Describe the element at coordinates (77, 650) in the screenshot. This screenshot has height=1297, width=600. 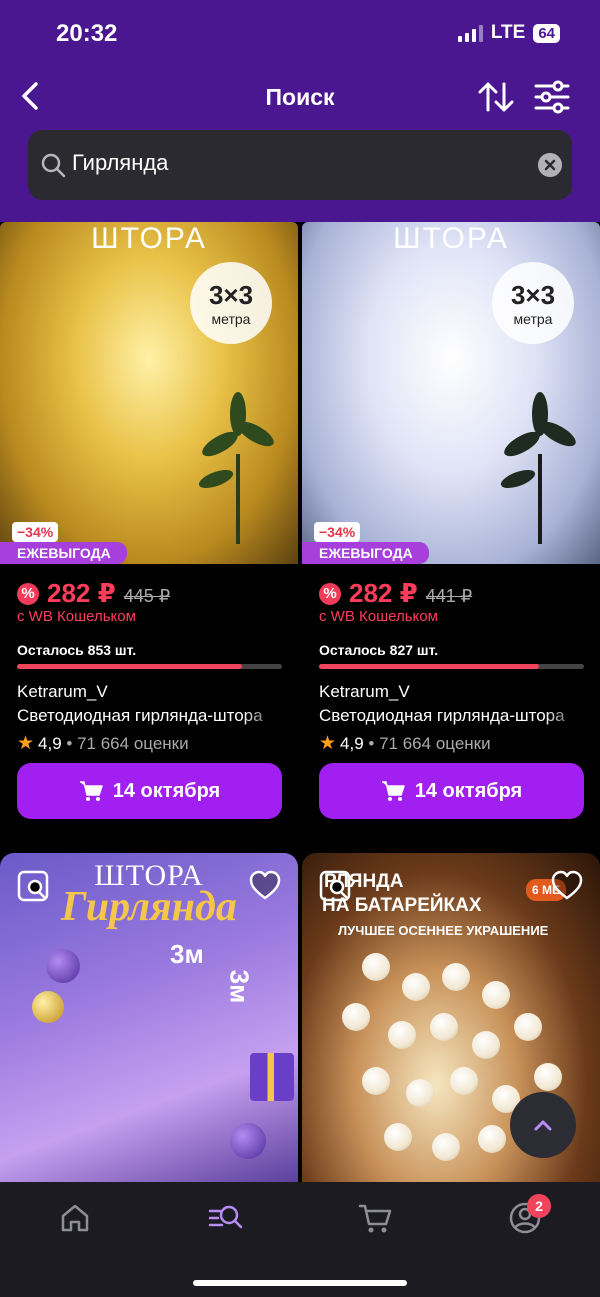
I see `stock-text: Осталось 853 шт.` at that location.